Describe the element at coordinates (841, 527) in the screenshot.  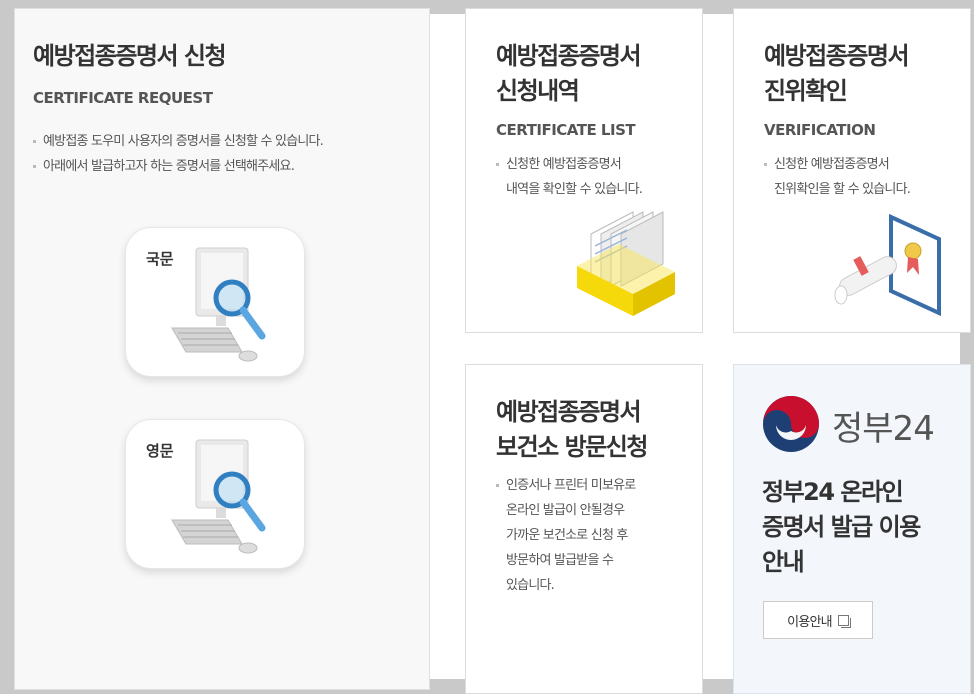
I see `gov24-title: 정부24 온라인 증명서 발급 이용 안내` at that location.